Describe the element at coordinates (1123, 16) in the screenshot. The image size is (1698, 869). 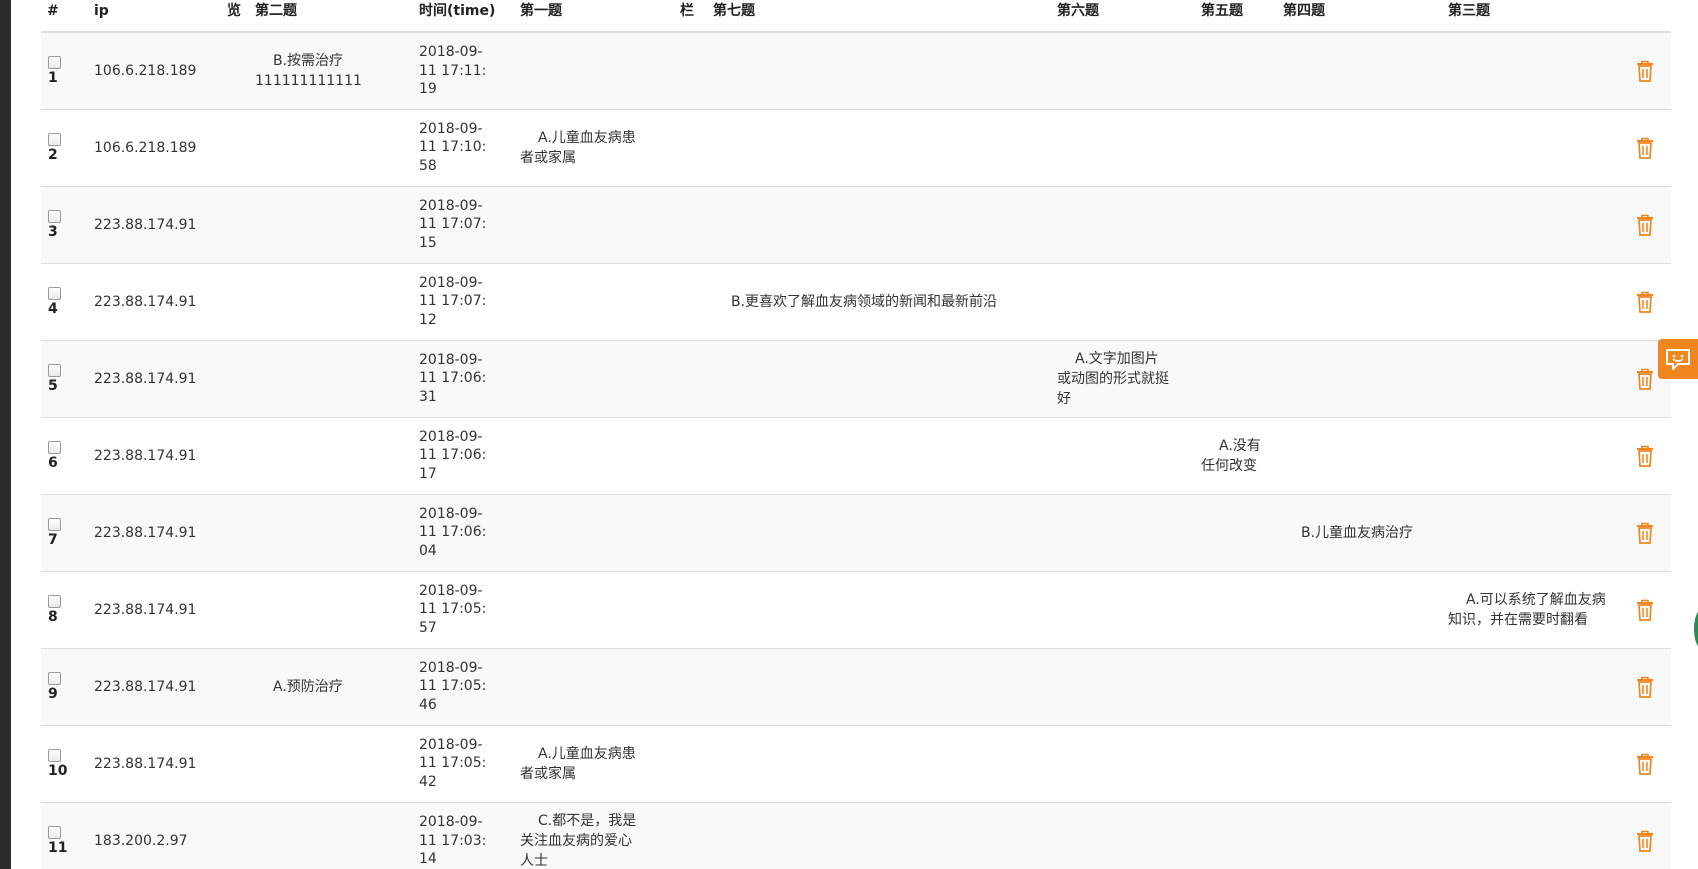
I see `header-q6: 第六题` at that location.